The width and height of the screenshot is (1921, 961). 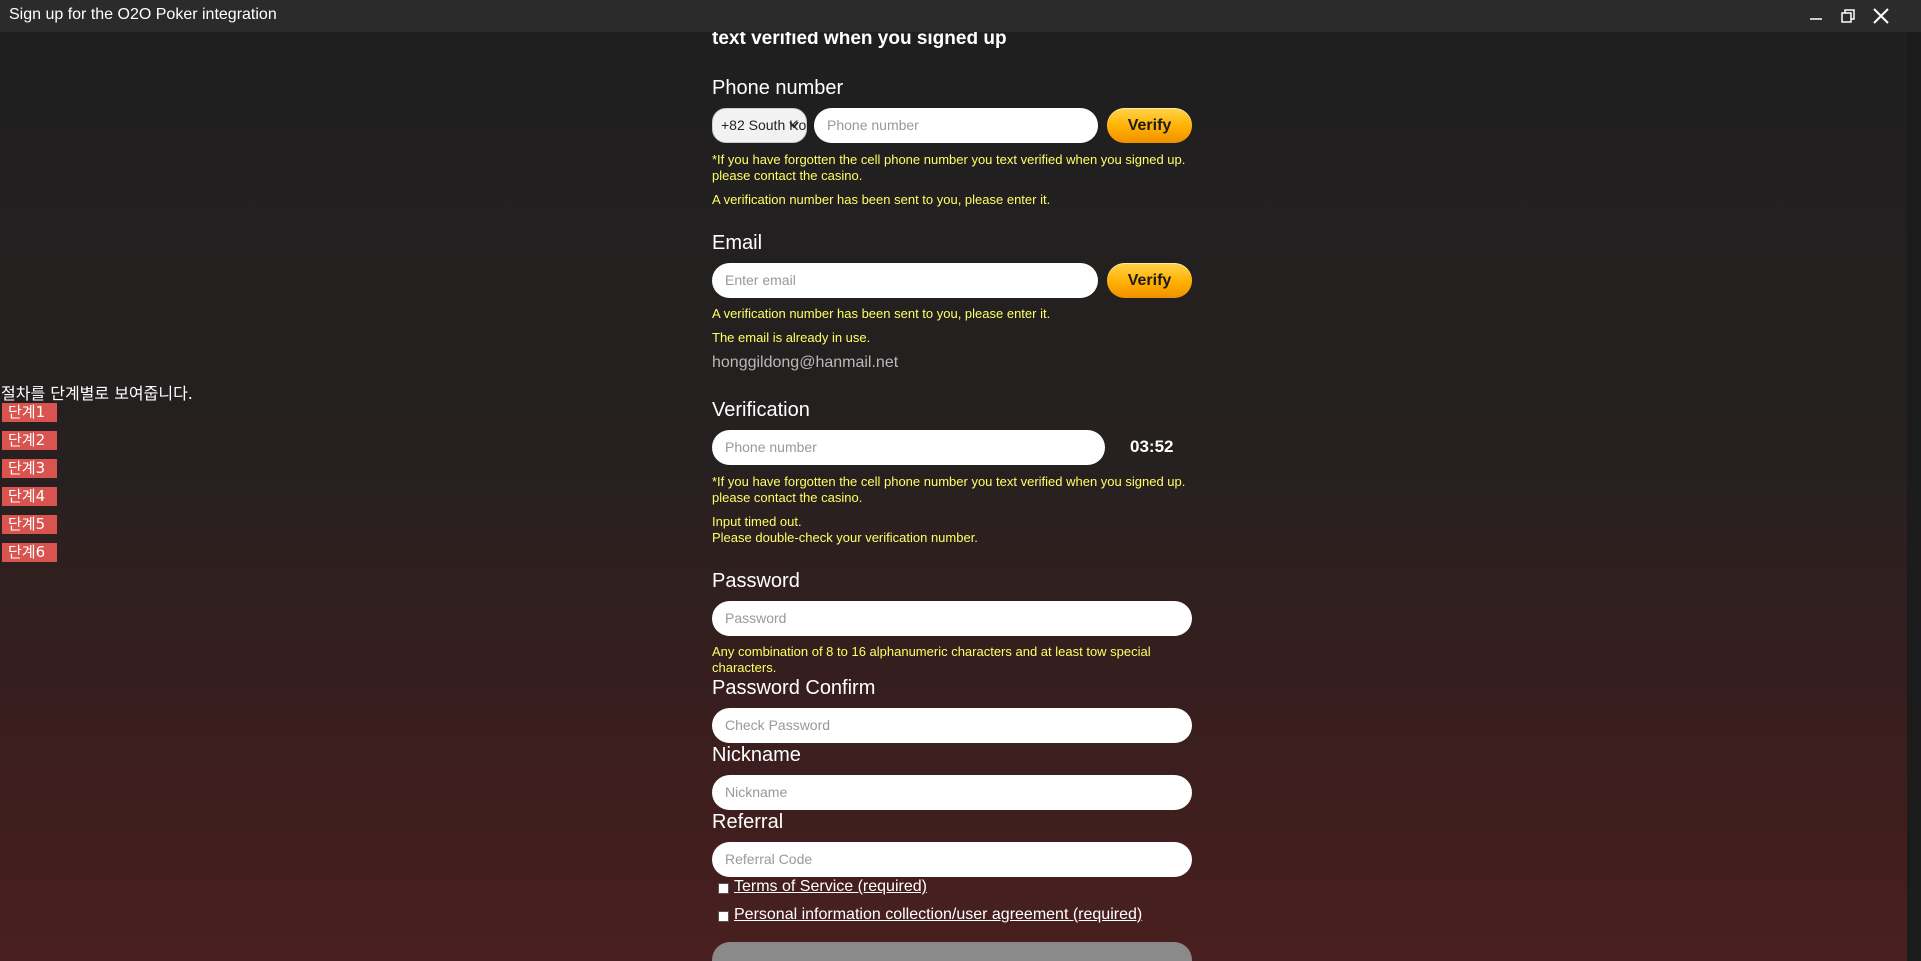 What do you see at coordinates (960, 16) in the screenshot?
I see `window-title-bar: Sign up for the O2O Poker integration` at bounding box center [960, 16].